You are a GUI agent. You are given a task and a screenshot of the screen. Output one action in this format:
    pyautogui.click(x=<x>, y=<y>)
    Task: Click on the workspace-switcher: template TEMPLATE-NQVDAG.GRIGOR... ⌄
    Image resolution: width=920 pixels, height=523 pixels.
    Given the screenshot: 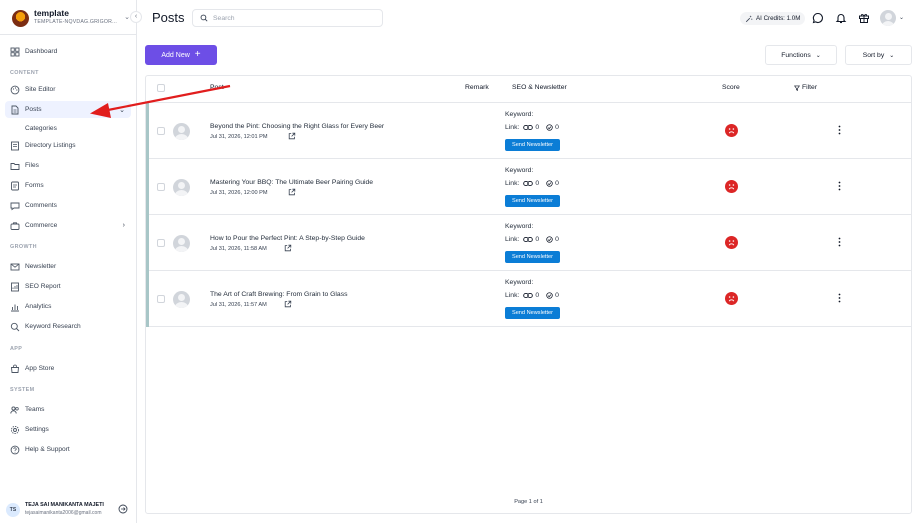 What is the action you would take?
    pyautogui.click(x=72, y=19)
    